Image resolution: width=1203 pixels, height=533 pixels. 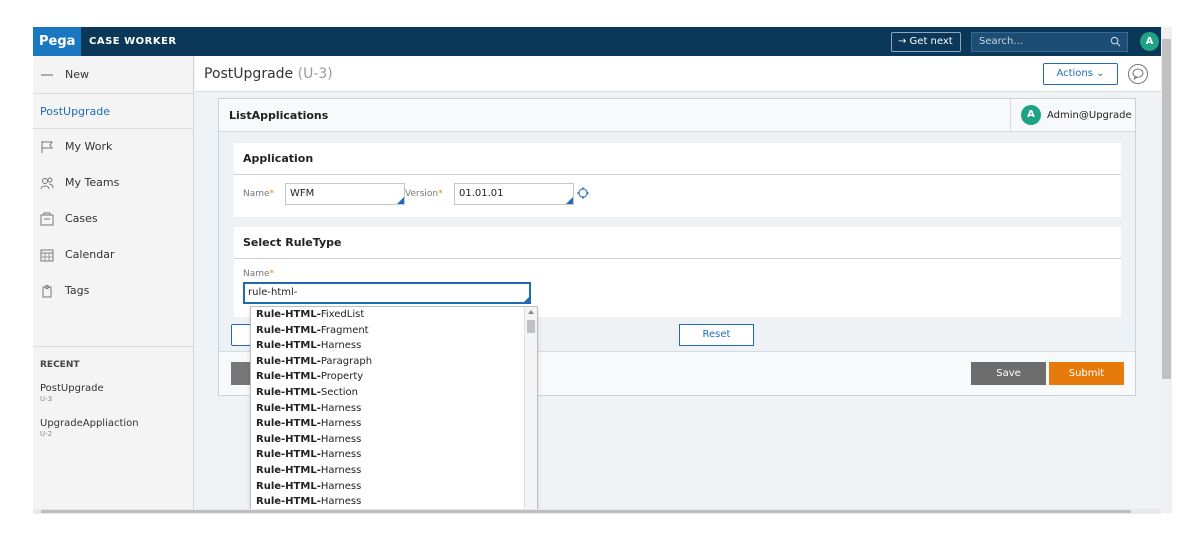 What do you see at coordinates (47, 183) in the screenshot?
I see `team-icon` at bounding box center [47, 183].